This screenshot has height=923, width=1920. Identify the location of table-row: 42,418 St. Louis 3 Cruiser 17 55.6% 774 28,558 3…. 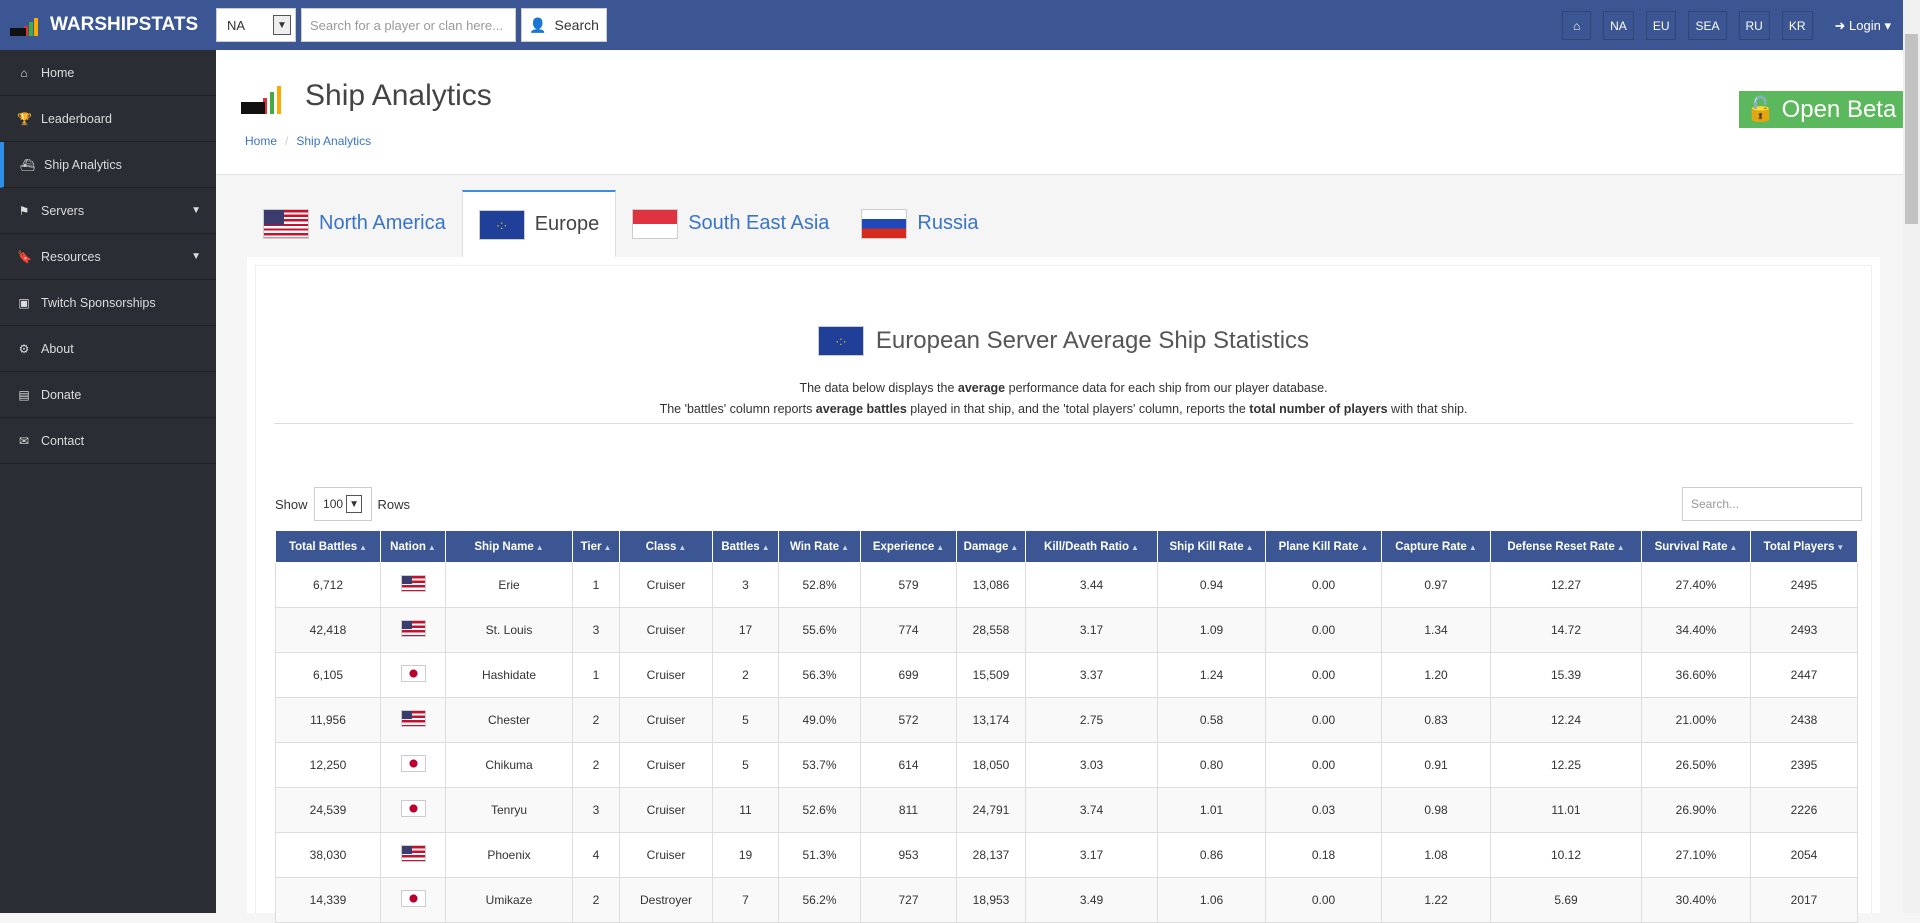
(1066, 630).